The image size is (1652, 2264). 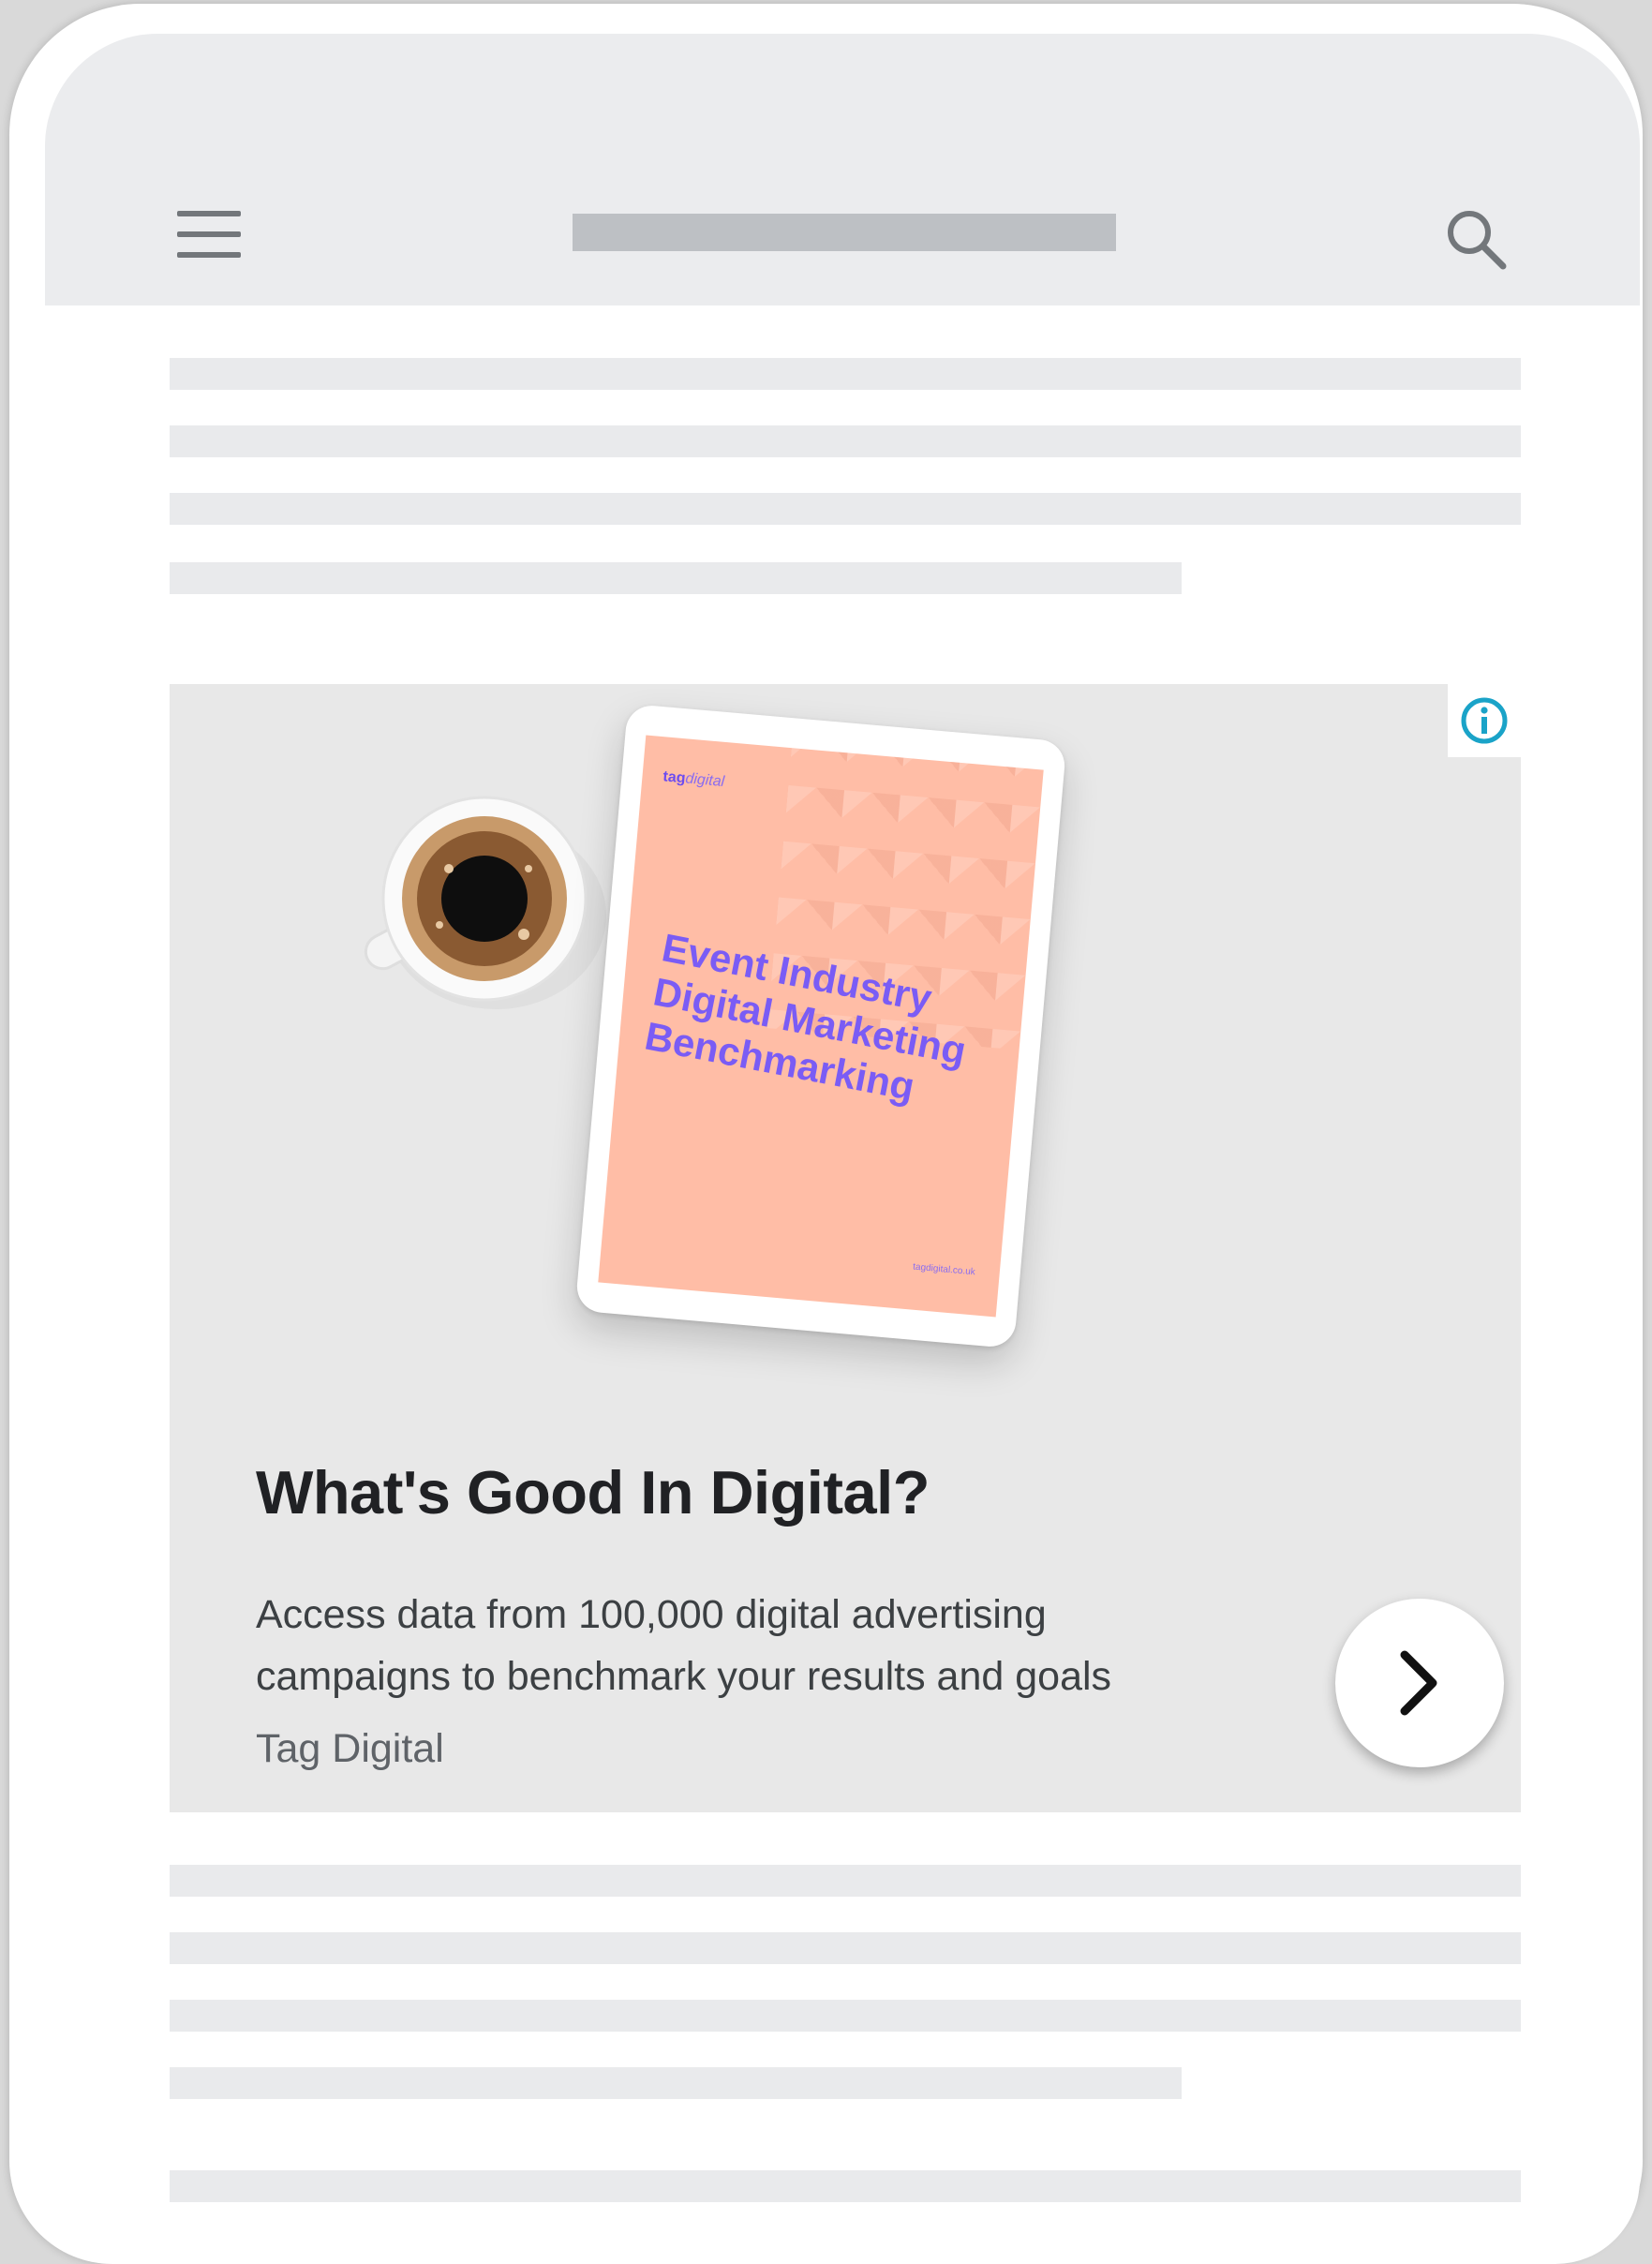 What do you see at coordinates (693, 779) in the screenshot?
I see `creative-brand-logo: tagdigital` at bounding box center [693, 779].